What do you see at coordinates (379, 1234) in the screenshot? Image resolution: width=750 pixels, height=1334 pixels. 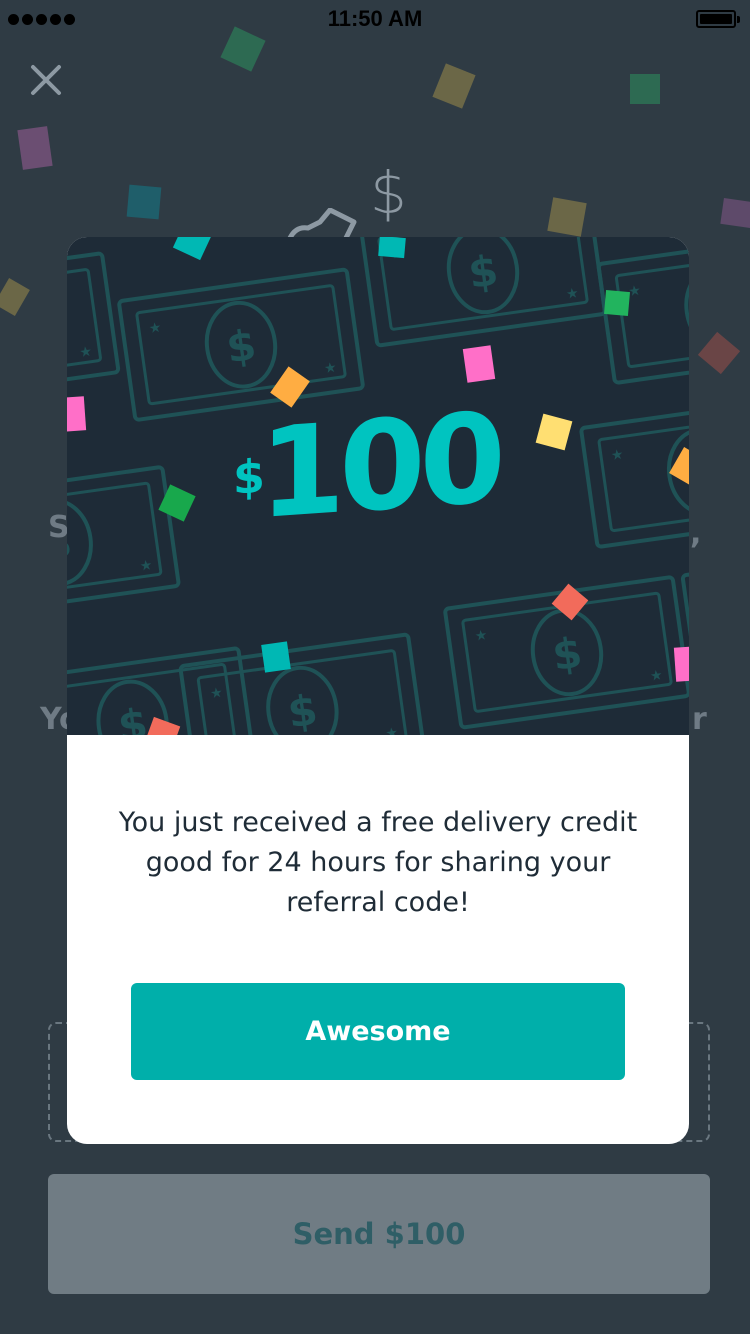 I see `send-money-button: Send $100` at bounding box center [379, 1234].